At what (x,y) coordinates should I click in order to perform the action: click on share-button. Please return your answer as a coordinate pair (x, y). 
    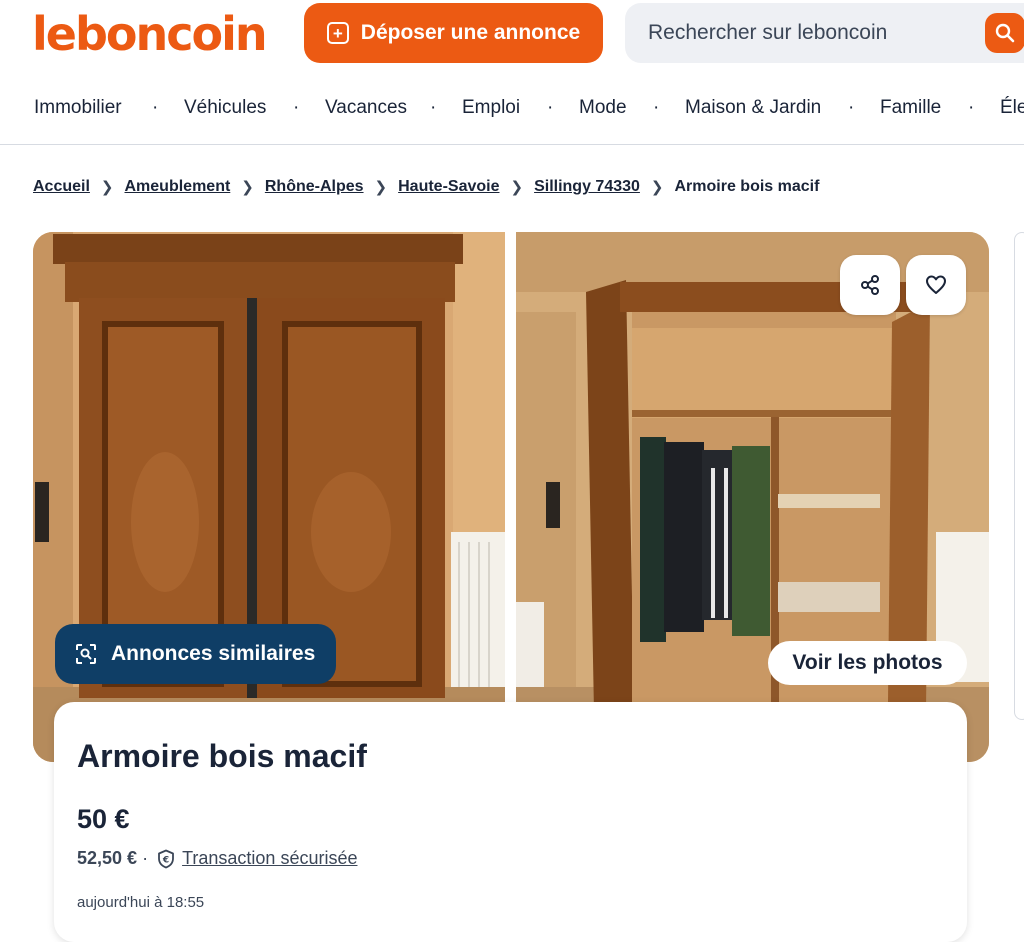
    Looking at the image, I should click on (870, 285).